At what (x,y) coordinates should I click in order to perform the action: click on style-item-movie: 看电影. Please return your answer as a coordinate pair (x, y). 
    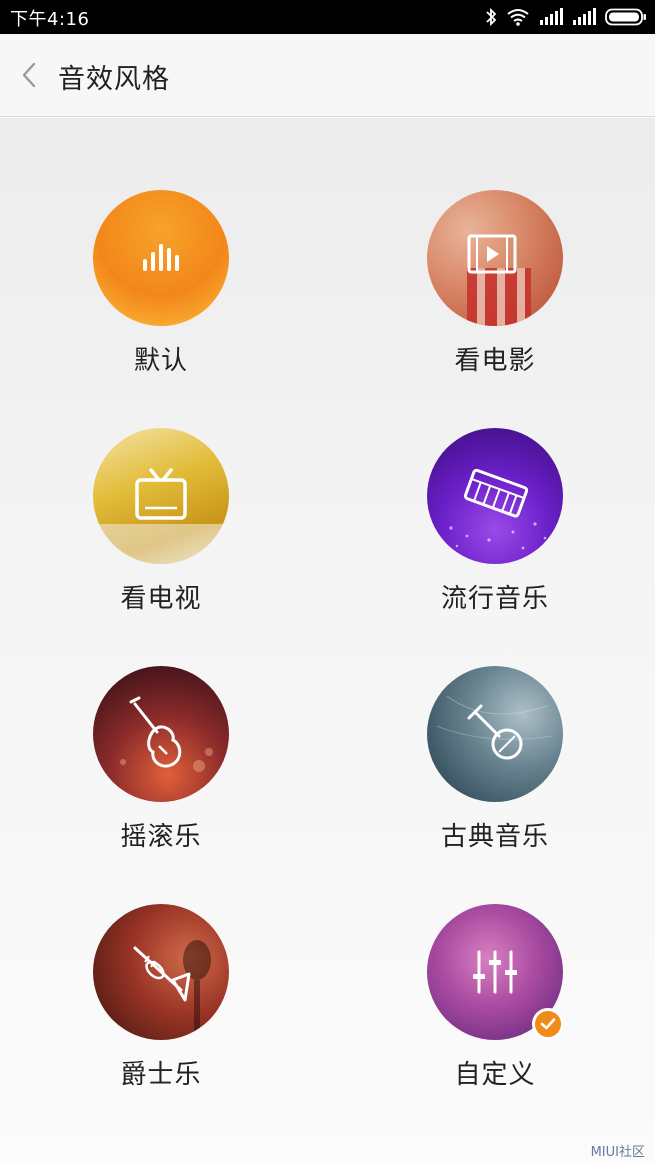
    Looking at the image, I should click on (494, 290).